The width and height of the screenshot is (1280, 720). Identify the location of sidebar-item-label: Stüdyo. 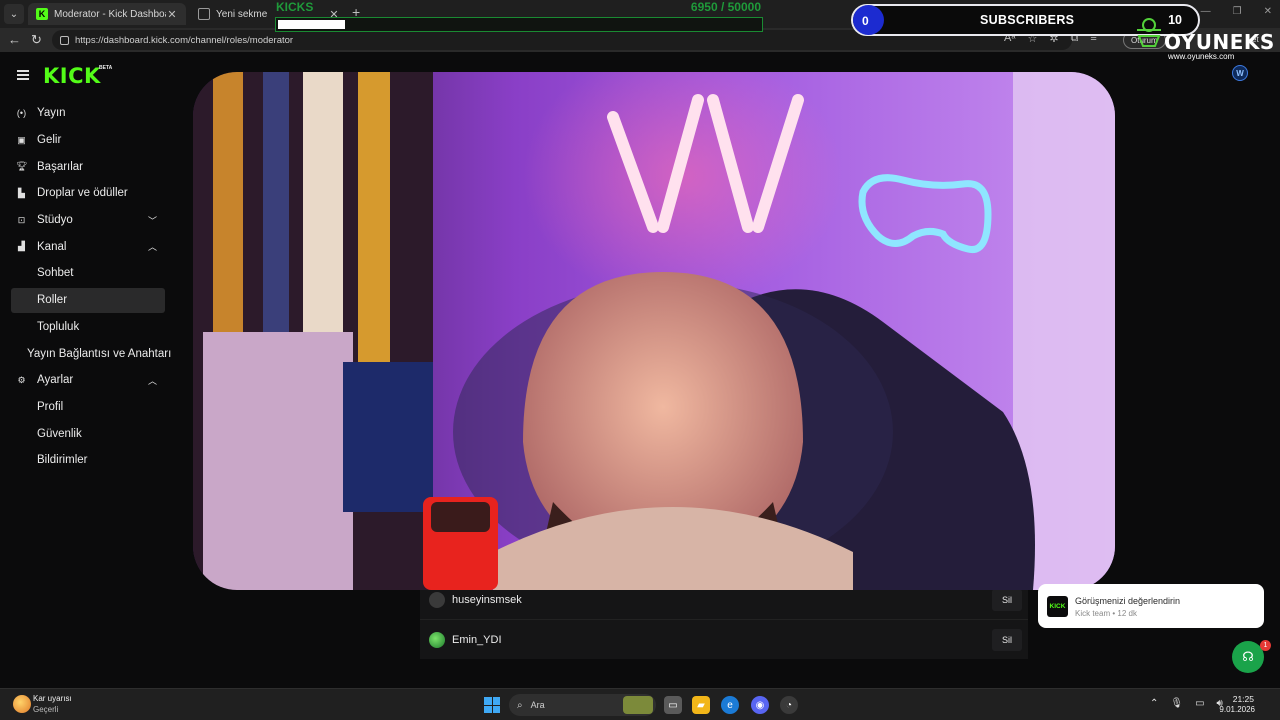
(55, 220).